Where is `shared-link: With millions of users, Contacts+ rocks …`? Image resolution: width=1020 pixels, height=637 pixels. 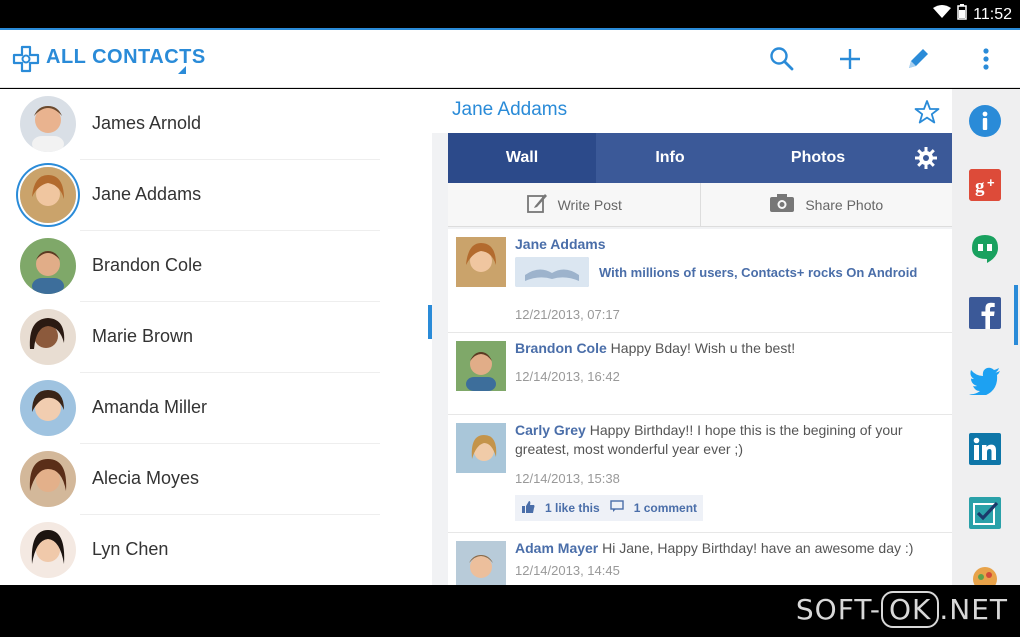
shared-link: With millions of users, Contacts+ rocks … is located at coordinates (716, 272).